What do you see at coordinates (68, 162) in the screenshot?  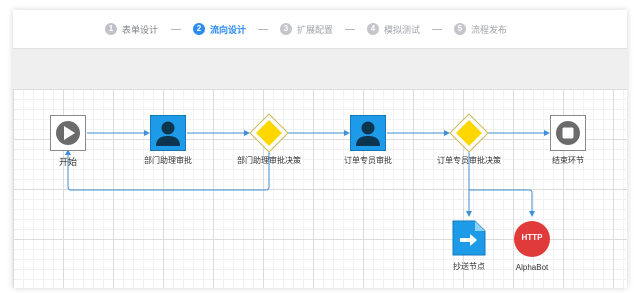 I see `node-label: 开始` at bounding box center [68, 162].